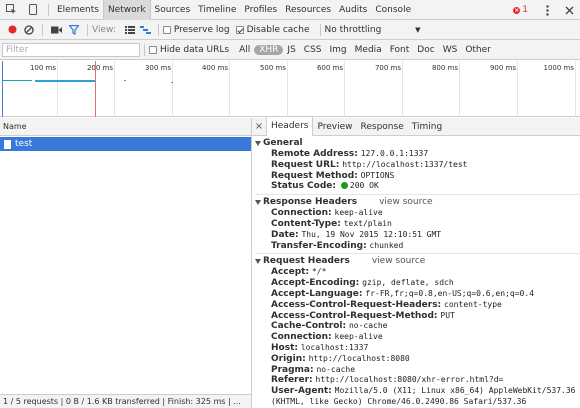  Describe the element at coordinates (11, 10) in the screenshot. I see `inspect-element-icon` at that location.